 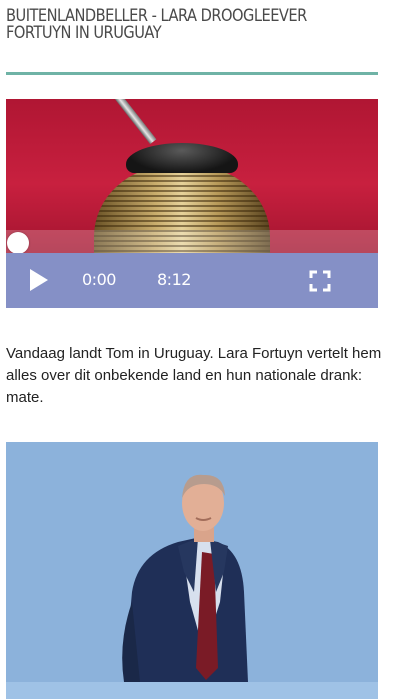 What do you see at coordinates (192, 690) in the screenshot?
I see `photo-caption-strip` at bounding box center [192, 690].